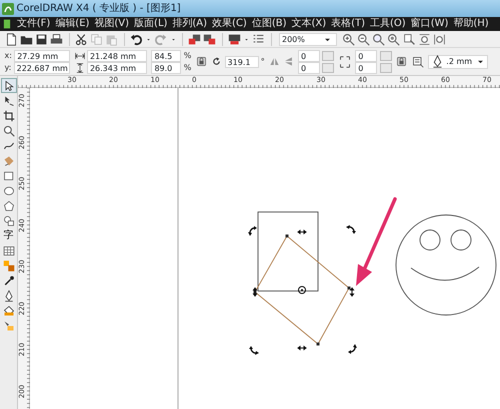 Image resolution: width=500 pixels, height=409 pixels. What do you see at coordinates (116, 68) in the screenshot?
I see `size-field: 26.343 mm` at bounding box center [116, 68].